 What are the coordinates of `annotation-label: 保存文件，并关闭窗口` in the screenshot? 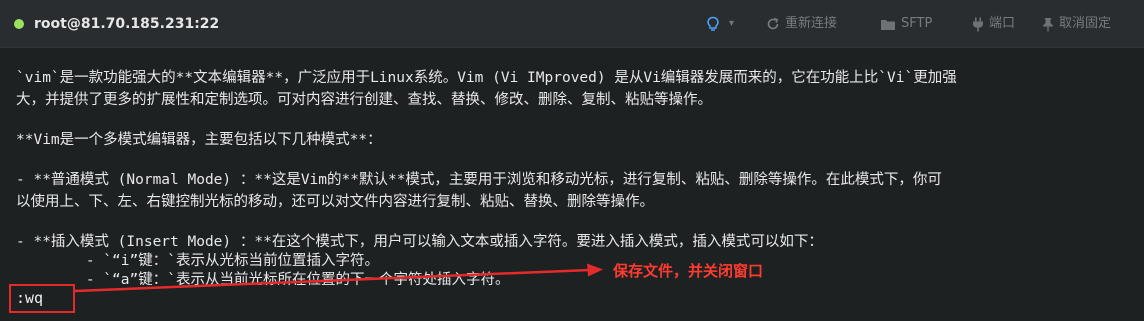 It's located at (688, 271).